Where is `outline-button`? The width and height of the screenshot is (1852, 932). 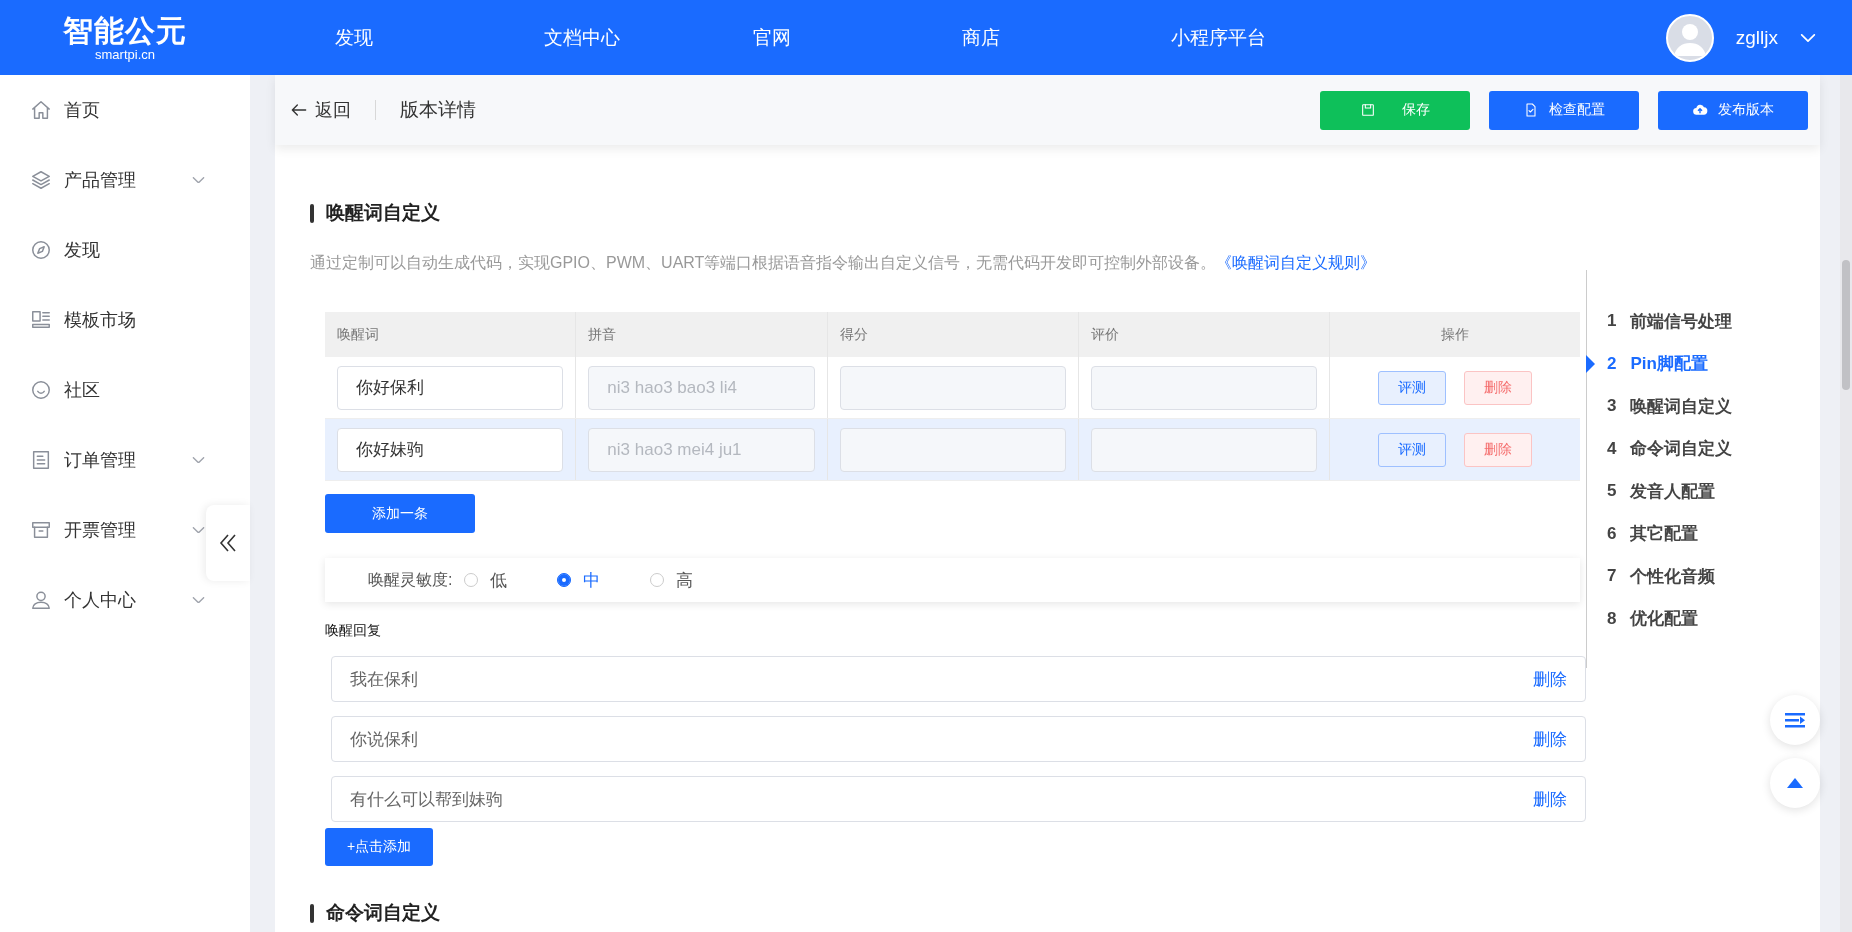
outline-button is located at coordinates (1795, 720).